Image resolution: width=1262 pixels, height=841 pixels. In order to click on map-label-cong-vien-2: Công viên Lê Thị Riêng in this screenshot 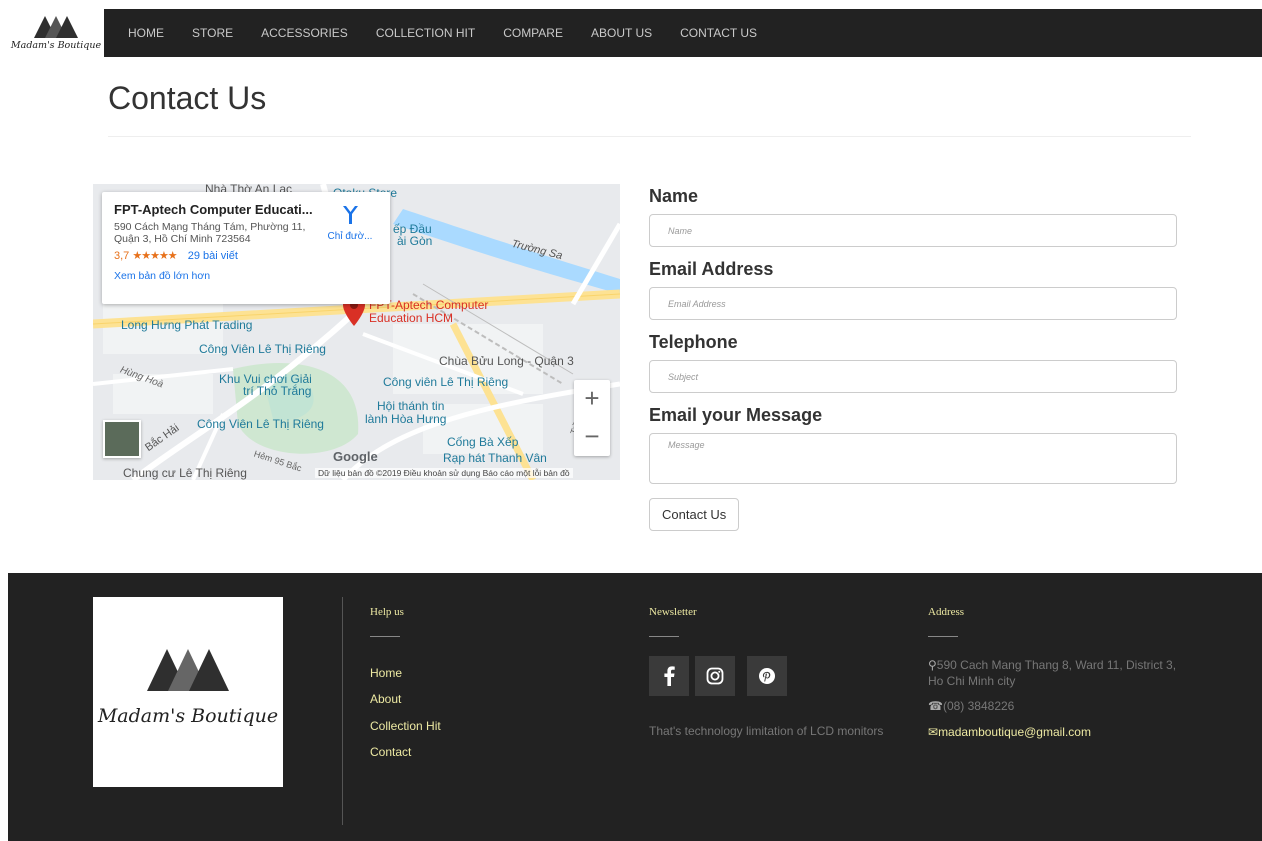, I will do `click(446, 382)`.